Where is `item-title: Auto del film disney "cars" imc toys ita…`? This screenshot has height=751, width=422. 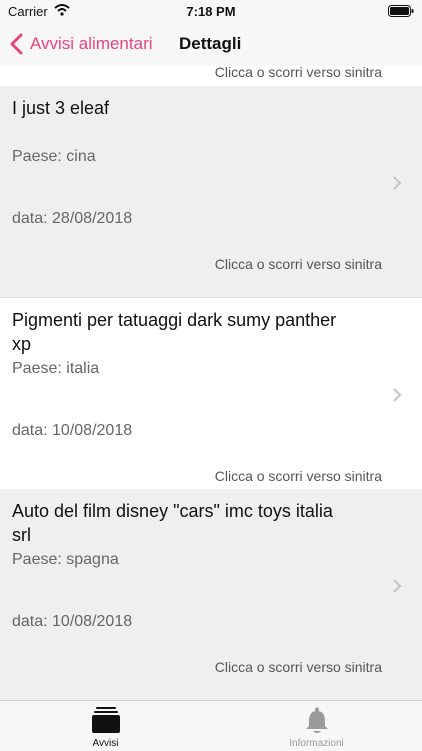
item-title: Auto del film disney "cars" imc toys ita… is located at coordinates (172, 523).